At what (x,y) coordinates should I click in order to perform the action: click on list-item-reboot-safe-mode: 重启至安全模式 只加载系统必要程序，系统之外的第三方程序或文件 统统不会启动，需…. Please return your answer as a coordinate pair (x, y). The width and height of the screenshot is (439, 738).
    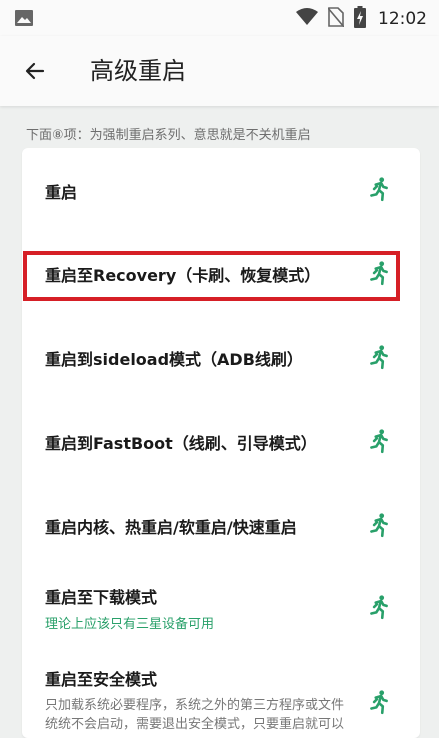
    Looking at the image, I should click on (221, 695).